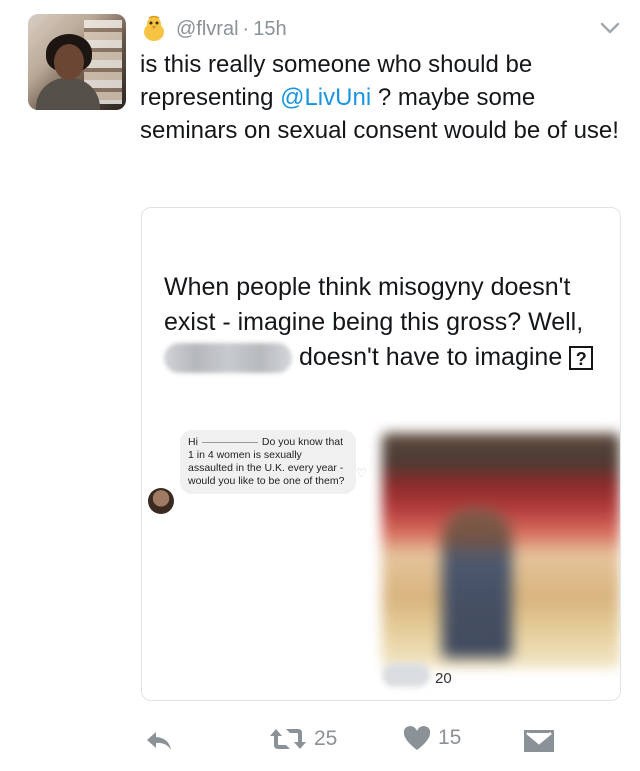  I want to click on chick-emoji-icon, so click(154, 28).